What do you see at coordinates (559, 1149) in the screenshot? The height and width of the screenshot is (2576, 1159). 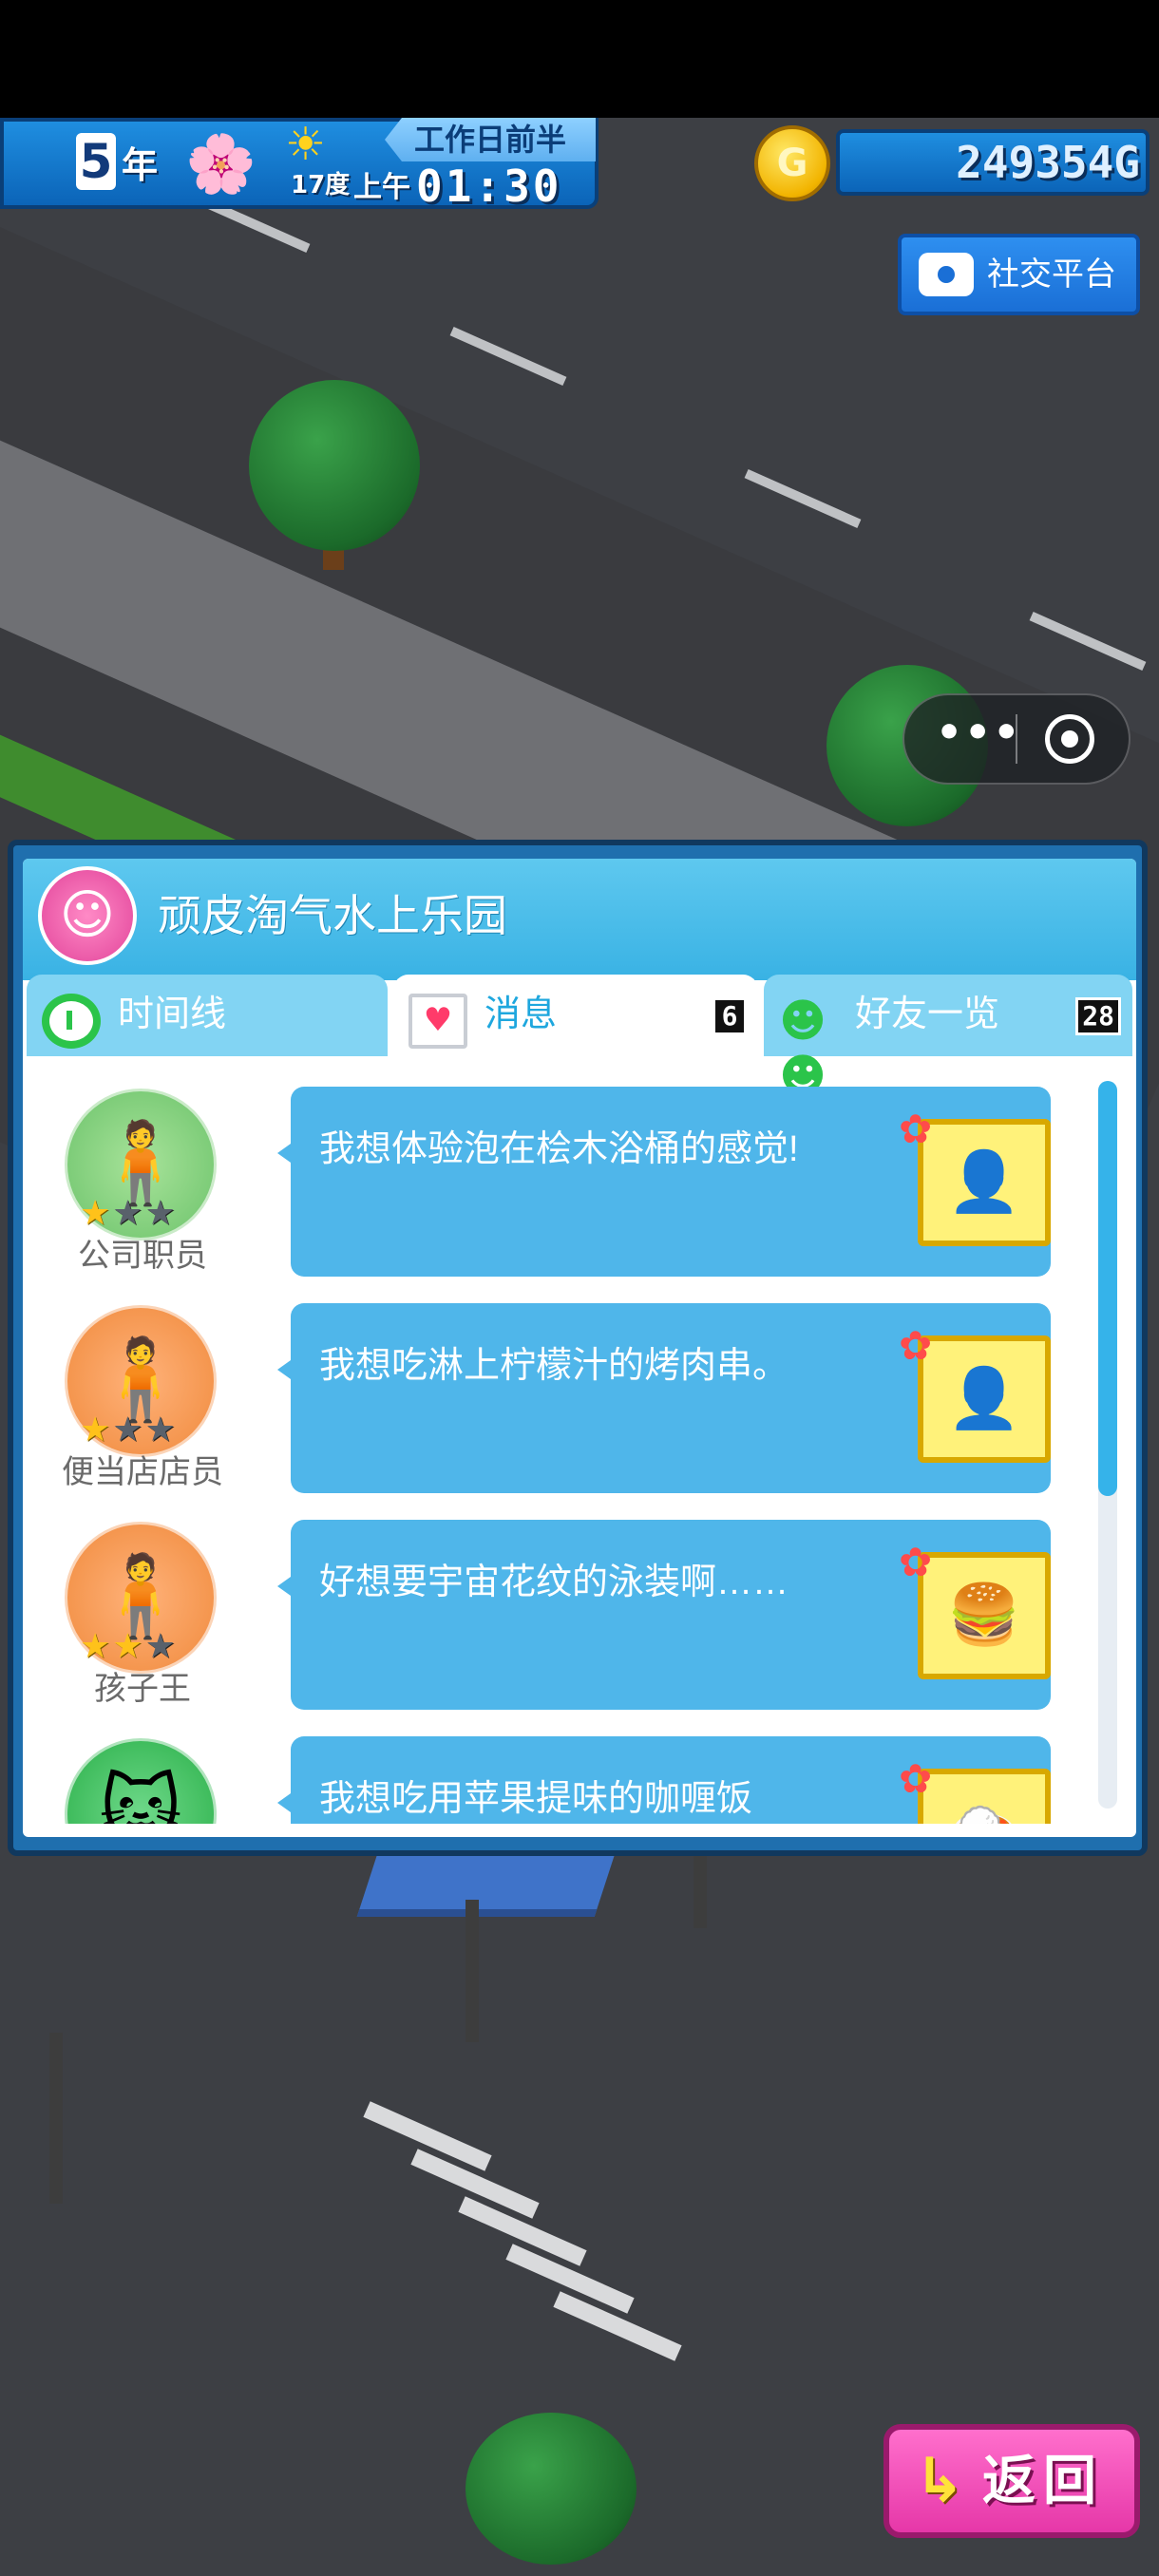 I see `message-text: 我想体验泡在桧木浴桶的感觉!` at bounding box center [559, 1149].